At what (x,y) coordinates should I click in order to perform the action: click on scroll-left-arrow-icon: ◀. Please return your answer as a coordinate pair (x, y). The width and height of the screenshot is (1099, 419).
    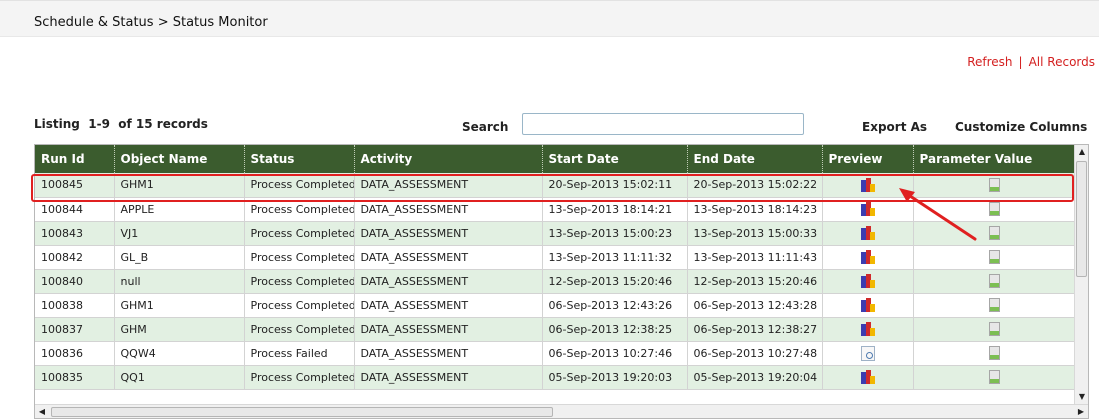
    Looking at the image, I should click on (42, 411).